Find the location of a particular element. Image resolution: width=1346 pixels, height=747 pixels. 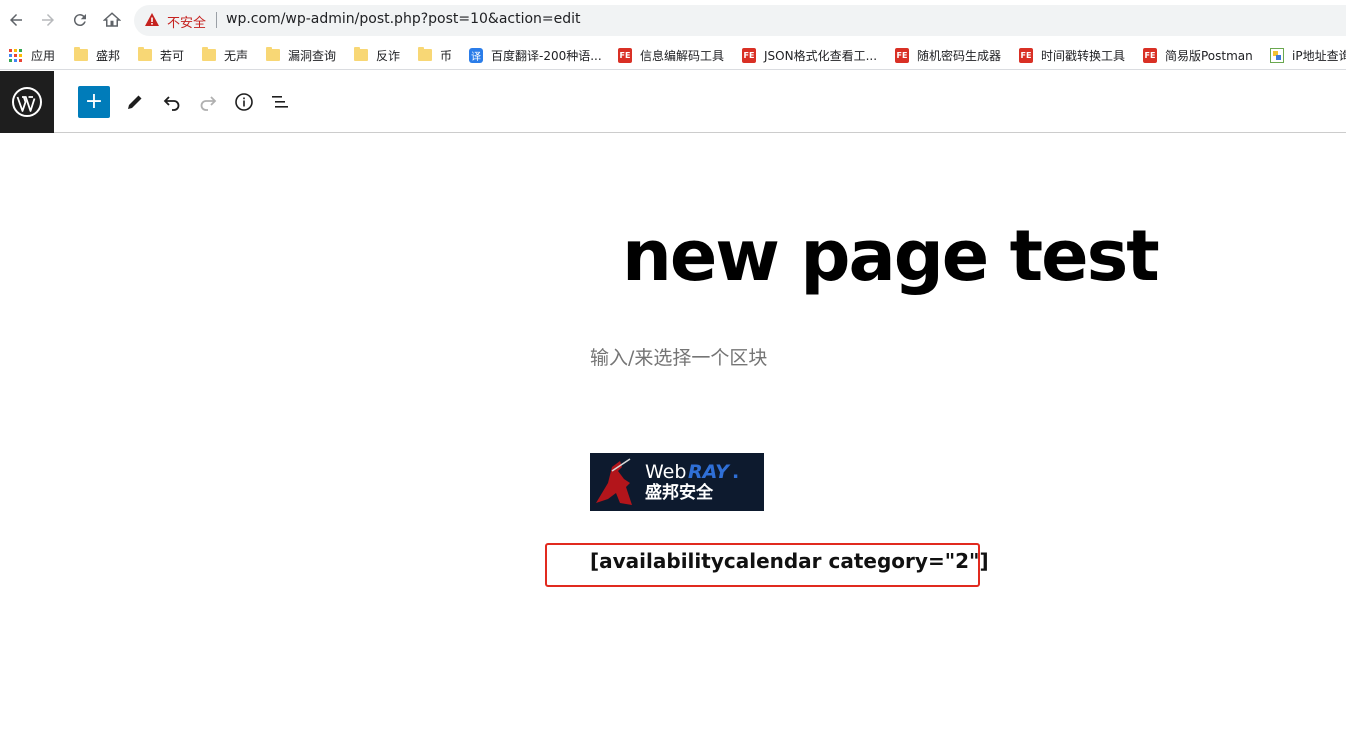

block-placeholder: 输入/来选择一个区块 is located at coordinates (678, 356).